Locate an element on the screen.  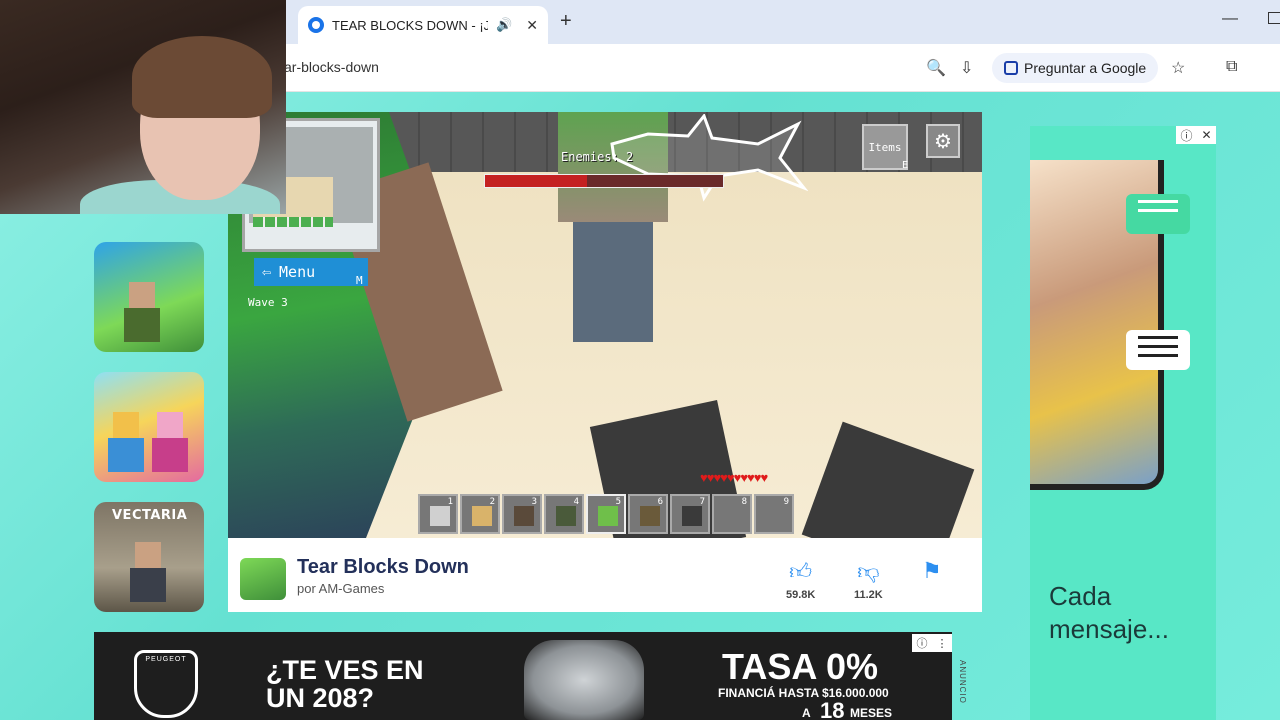
ad-brand: PEUGEOT is located at coordinates (166, 659).